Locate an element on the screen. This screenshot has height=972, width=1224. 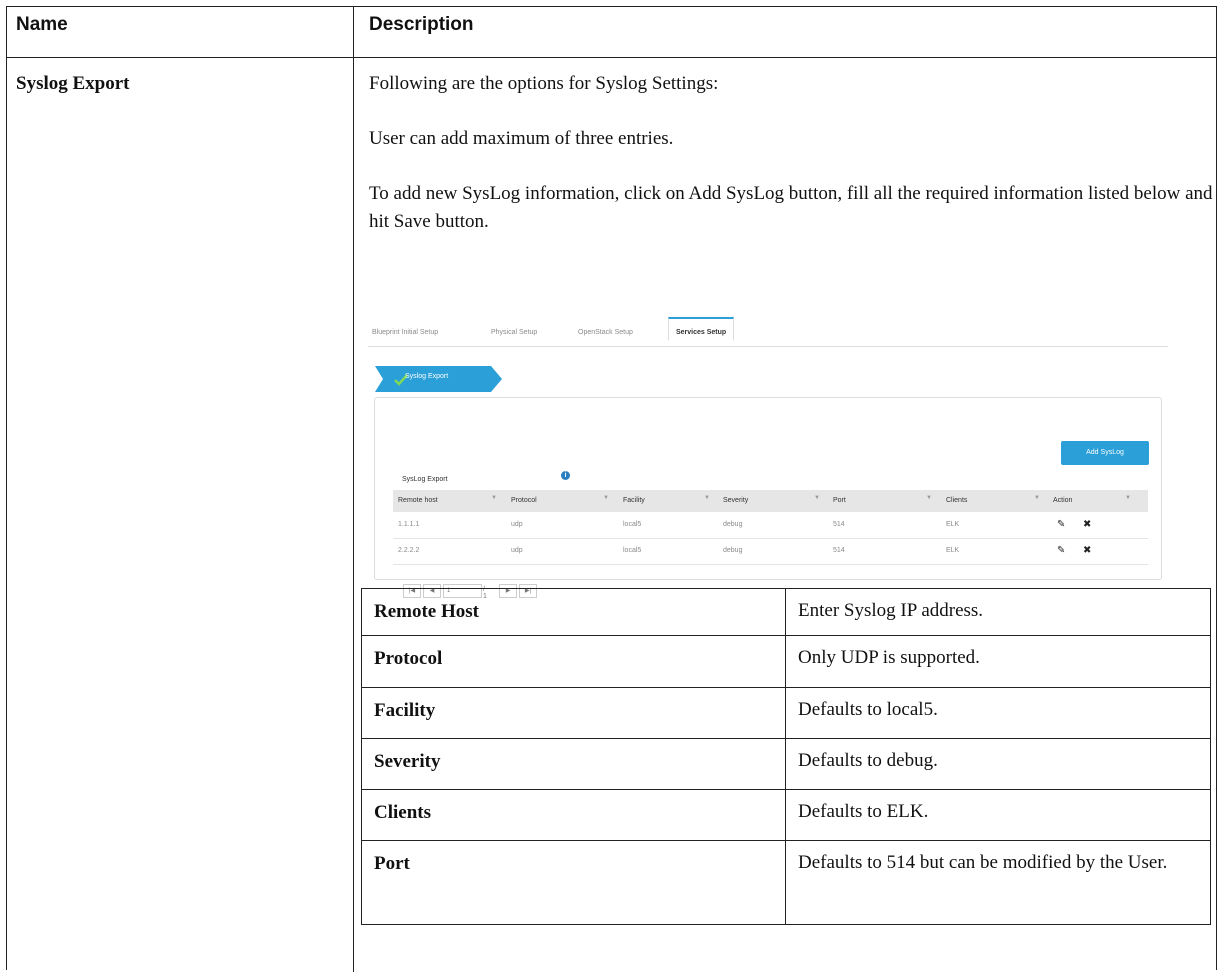
table-row: Protocol Only UDP is supported. is located at coordinates (786, 661).